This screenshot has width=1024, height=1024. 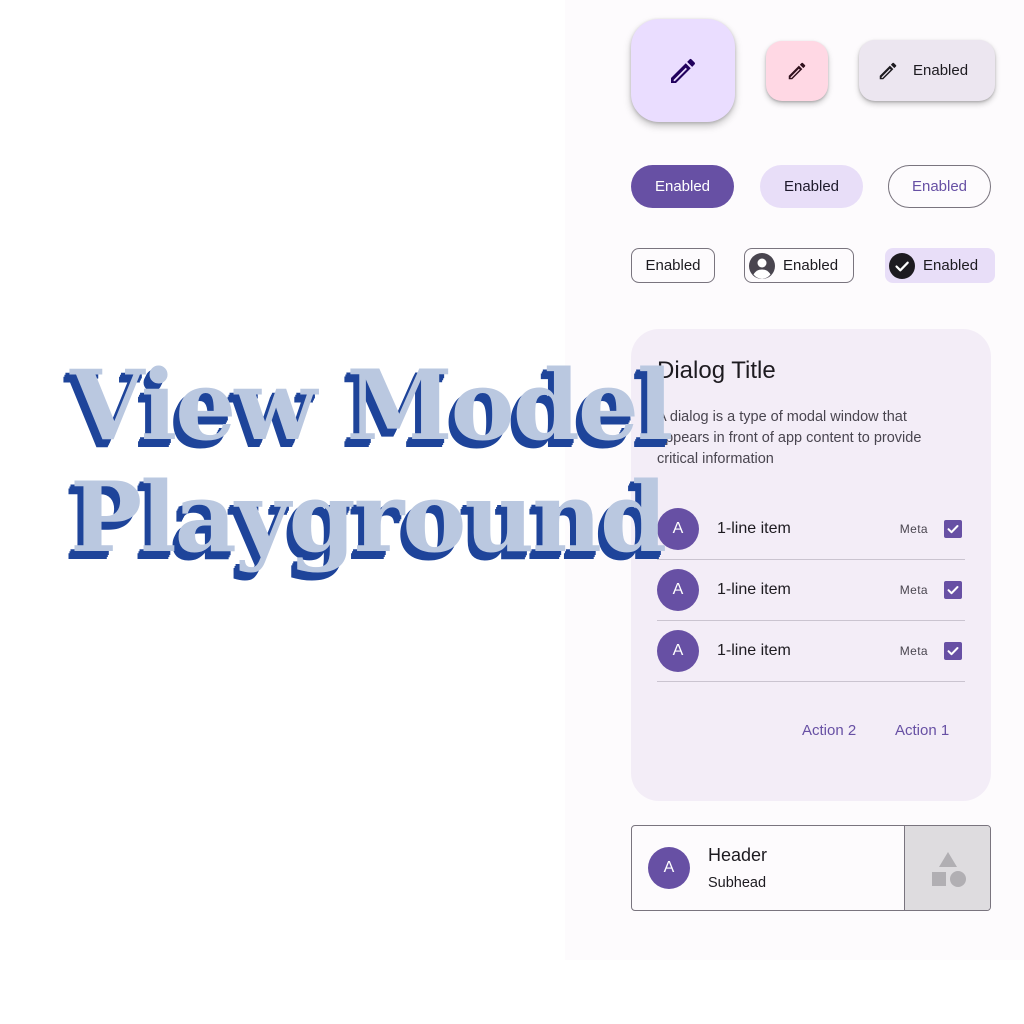 What do you see at coordinates (922, 730) in the screenshot?
I see `action-1-button: Action 1` at bounding box center [922, 730].